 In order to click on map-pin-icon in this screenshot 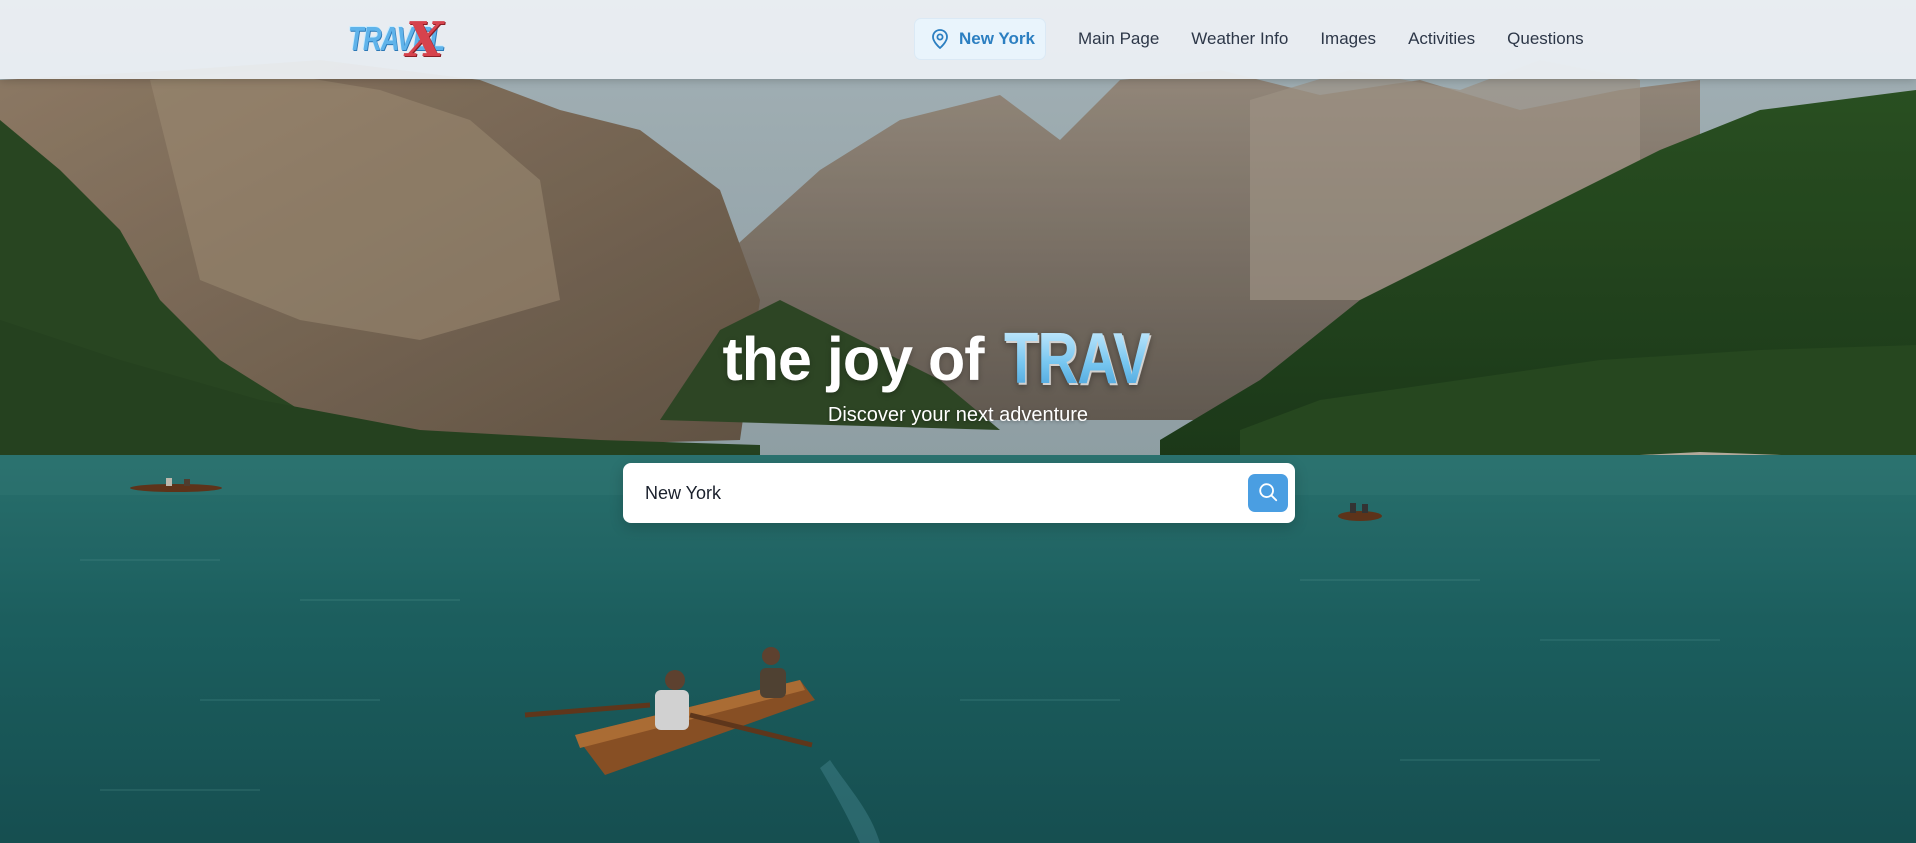, I will do `click(940, 39)`.